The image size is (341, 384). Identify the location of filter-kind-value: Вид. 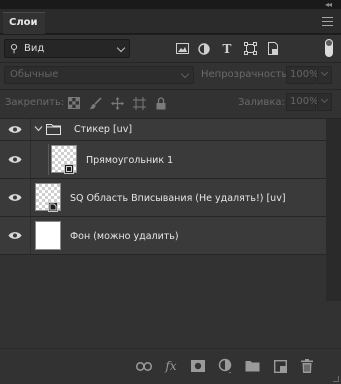
(34, 48).